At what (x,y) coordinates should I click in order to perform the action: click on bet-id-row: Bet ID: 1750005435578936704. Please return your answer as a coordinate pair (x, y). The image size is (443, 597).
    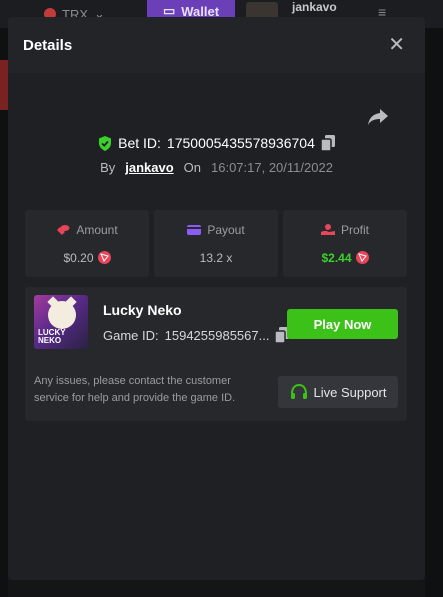
    Looking at the image, I should click on (216, 143).